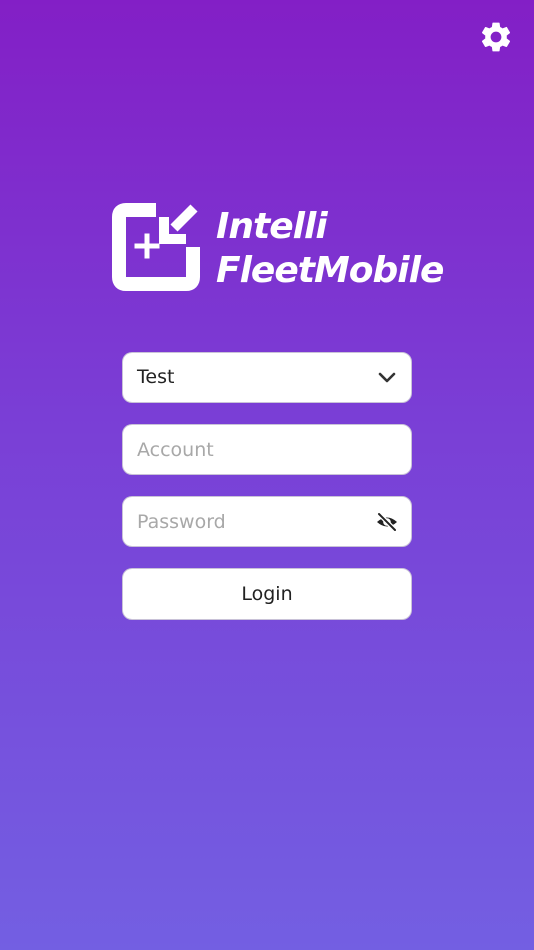 The width and height of the screenshot is (534, 950). What do you see at coordinates (156, 247) in the screenshot?
I see `app-logo-icon` at bounding box center [156, 247].